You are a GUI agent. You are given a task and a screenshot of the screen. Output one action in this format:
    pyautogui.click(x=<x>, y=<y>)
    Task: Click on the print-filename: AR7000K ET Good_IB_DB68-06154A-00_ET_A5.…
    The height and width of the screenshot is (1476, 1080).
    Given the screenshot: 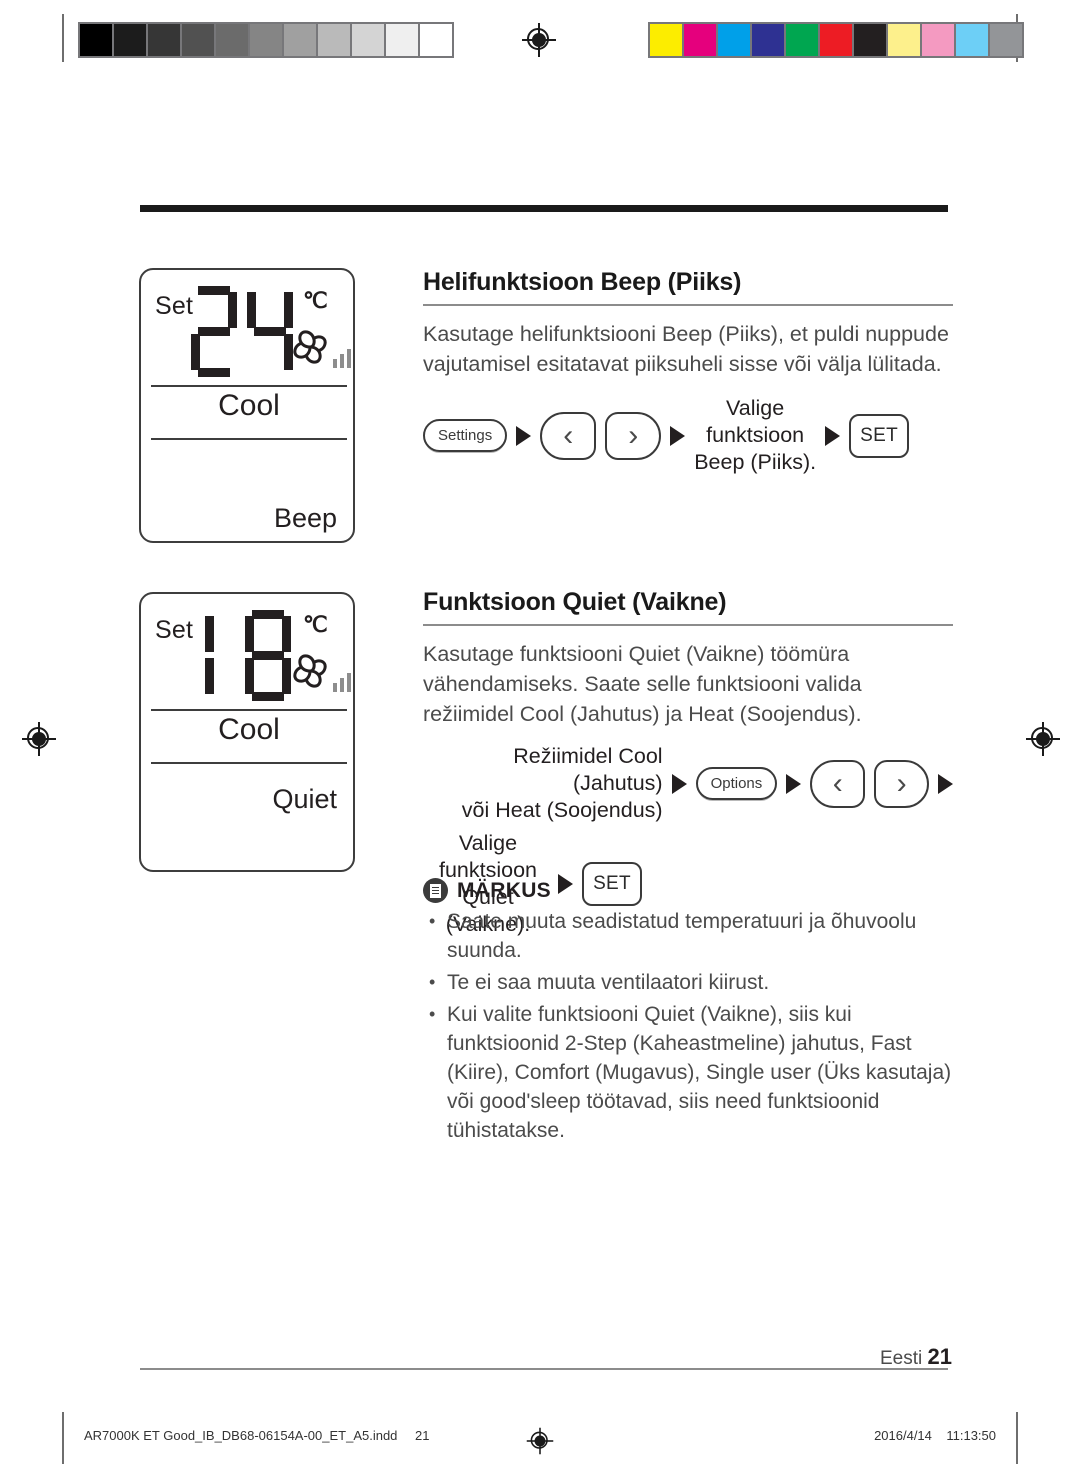 What is the action you would take?
    pyautogui.click(x=241, y=1435)
    